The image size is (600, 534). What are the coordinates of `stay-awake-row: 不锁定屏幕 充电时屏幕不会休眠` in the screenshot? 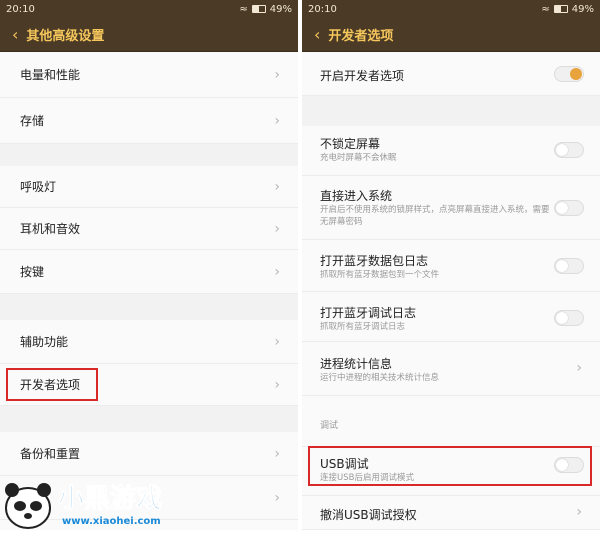 It's located at (451, 151).